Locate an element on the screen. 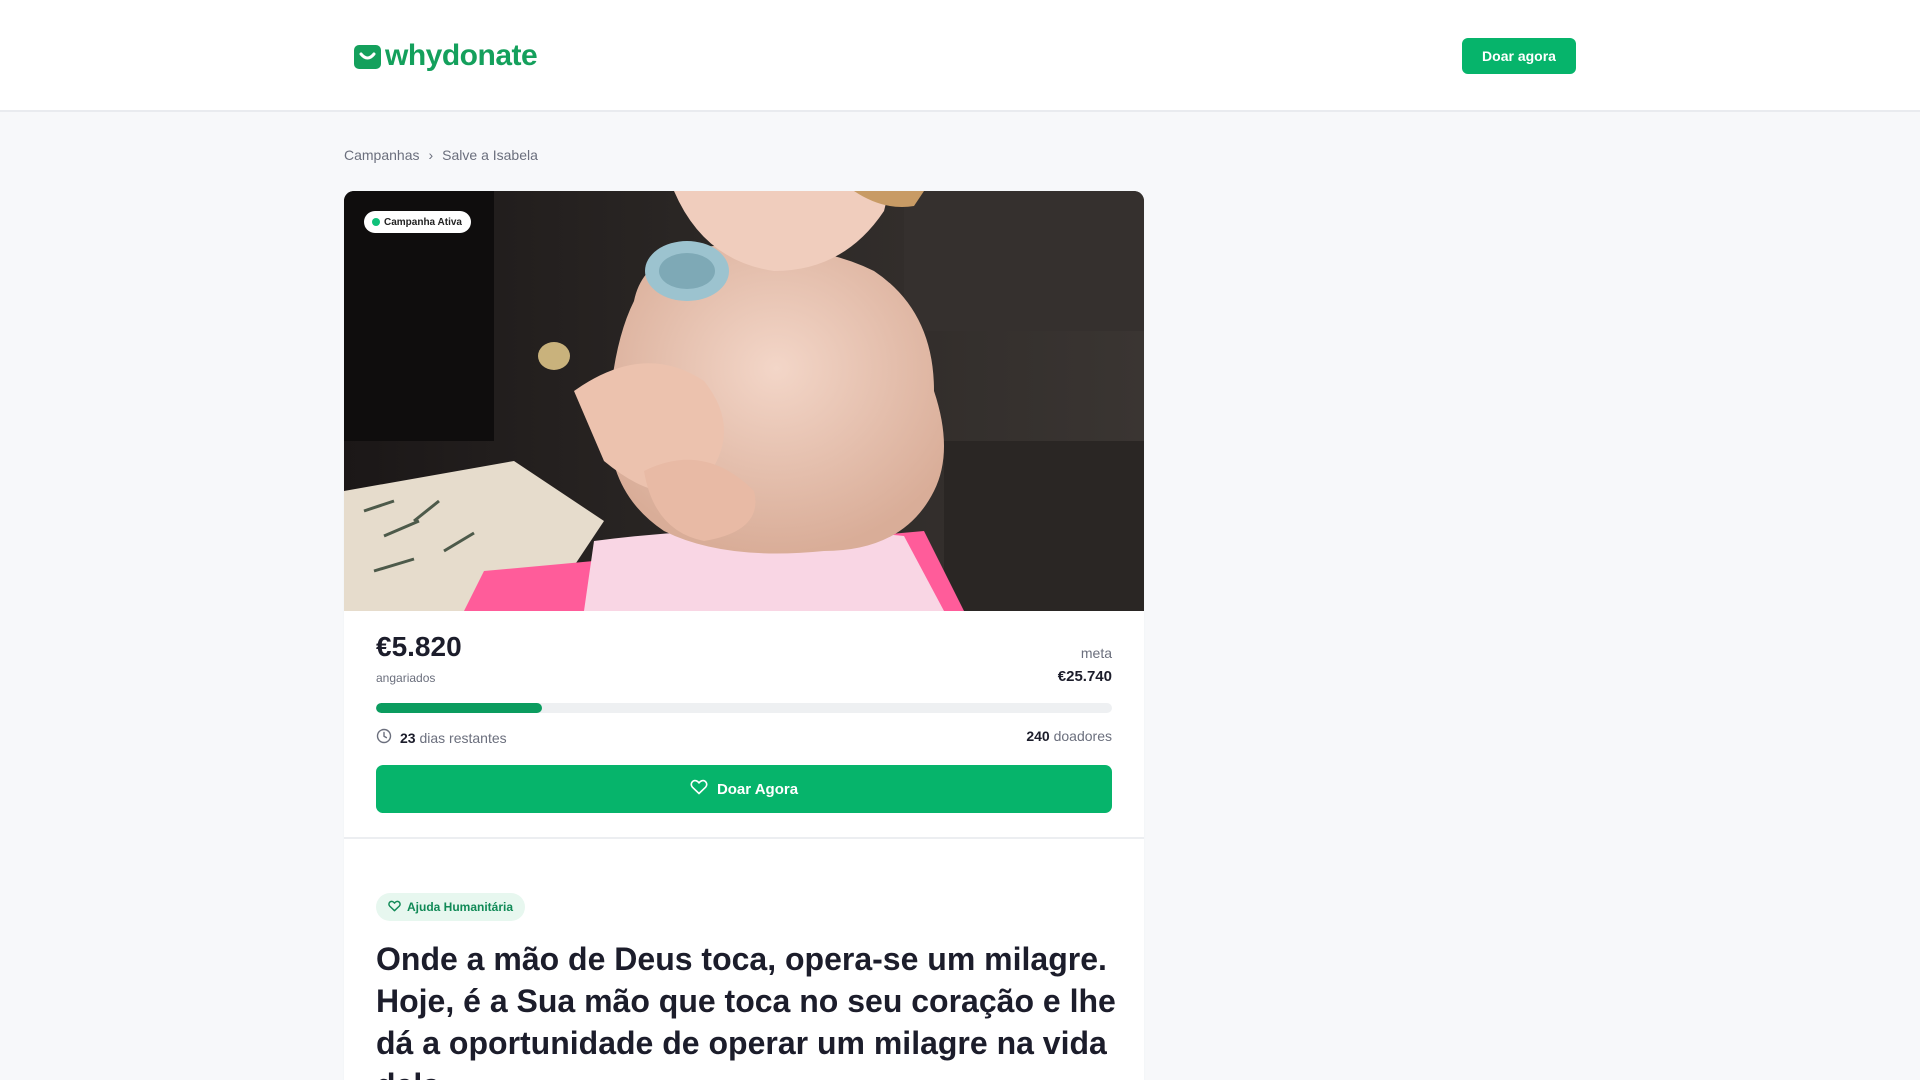 This screenshot has width=1920, height=1080. campaign-status-label: Campanha Ativa is located at coordinates (423, 222).